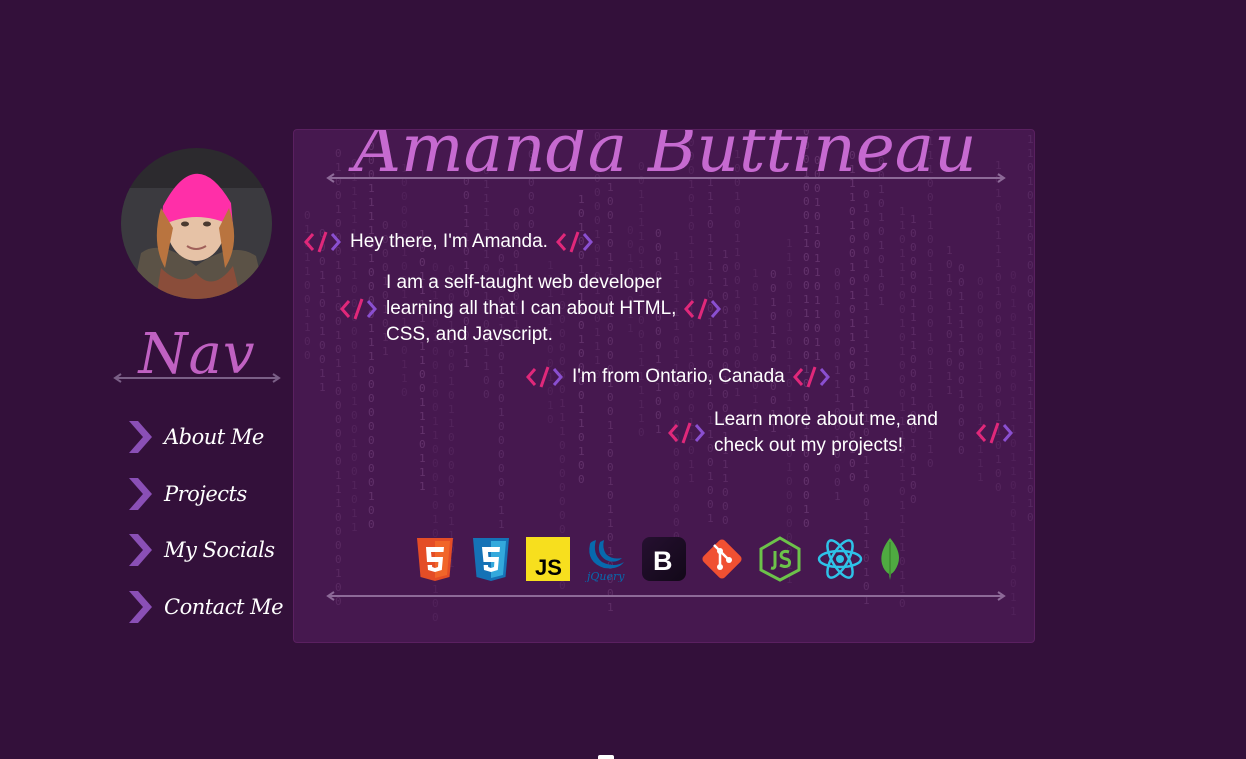 This screenshot has height=759, width=1246. I want to click on nav-item-about-me: About Me, so click(206, 437).